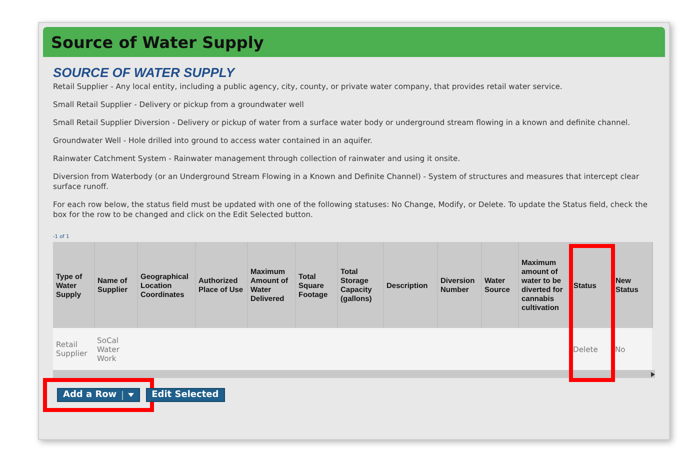 This screenshot has width=700, height=472. What do you see at coordinates (185, 395) in the screenshot?
I see `action-button: Edit Selected` at bounding box center [185, 395].